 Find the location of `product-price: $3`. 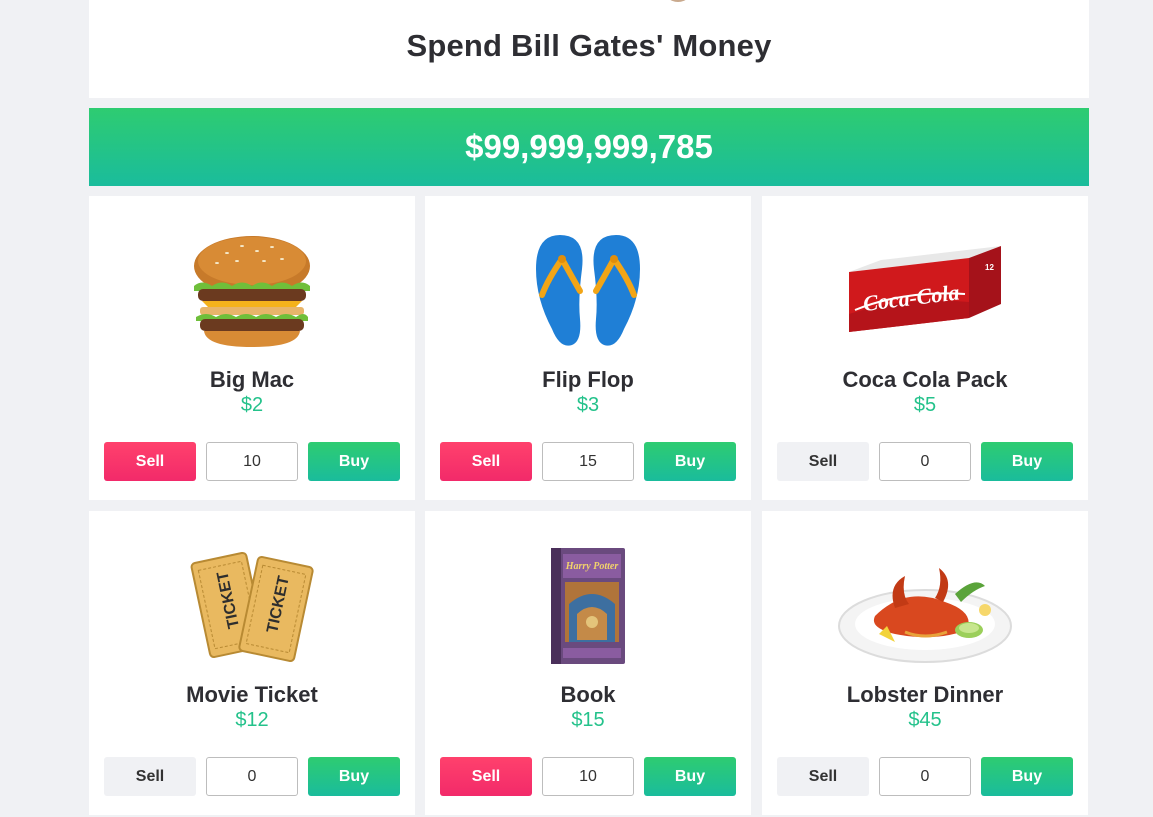

product-price: $3 is located at coordinates (588, 405).